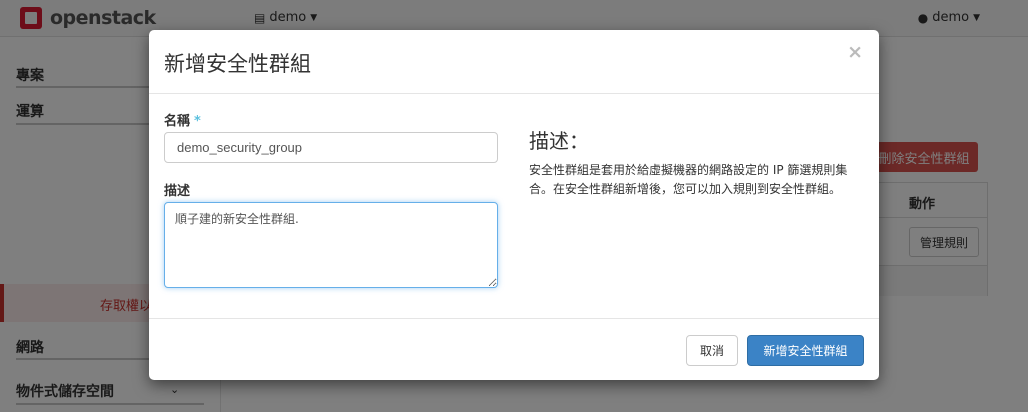 The height and width of the screenshot is (412, 1028). What do you see at coordinates (559, 141) in the screenshot?
I see `help-title: 描述：` at bounding box center [559, 141].